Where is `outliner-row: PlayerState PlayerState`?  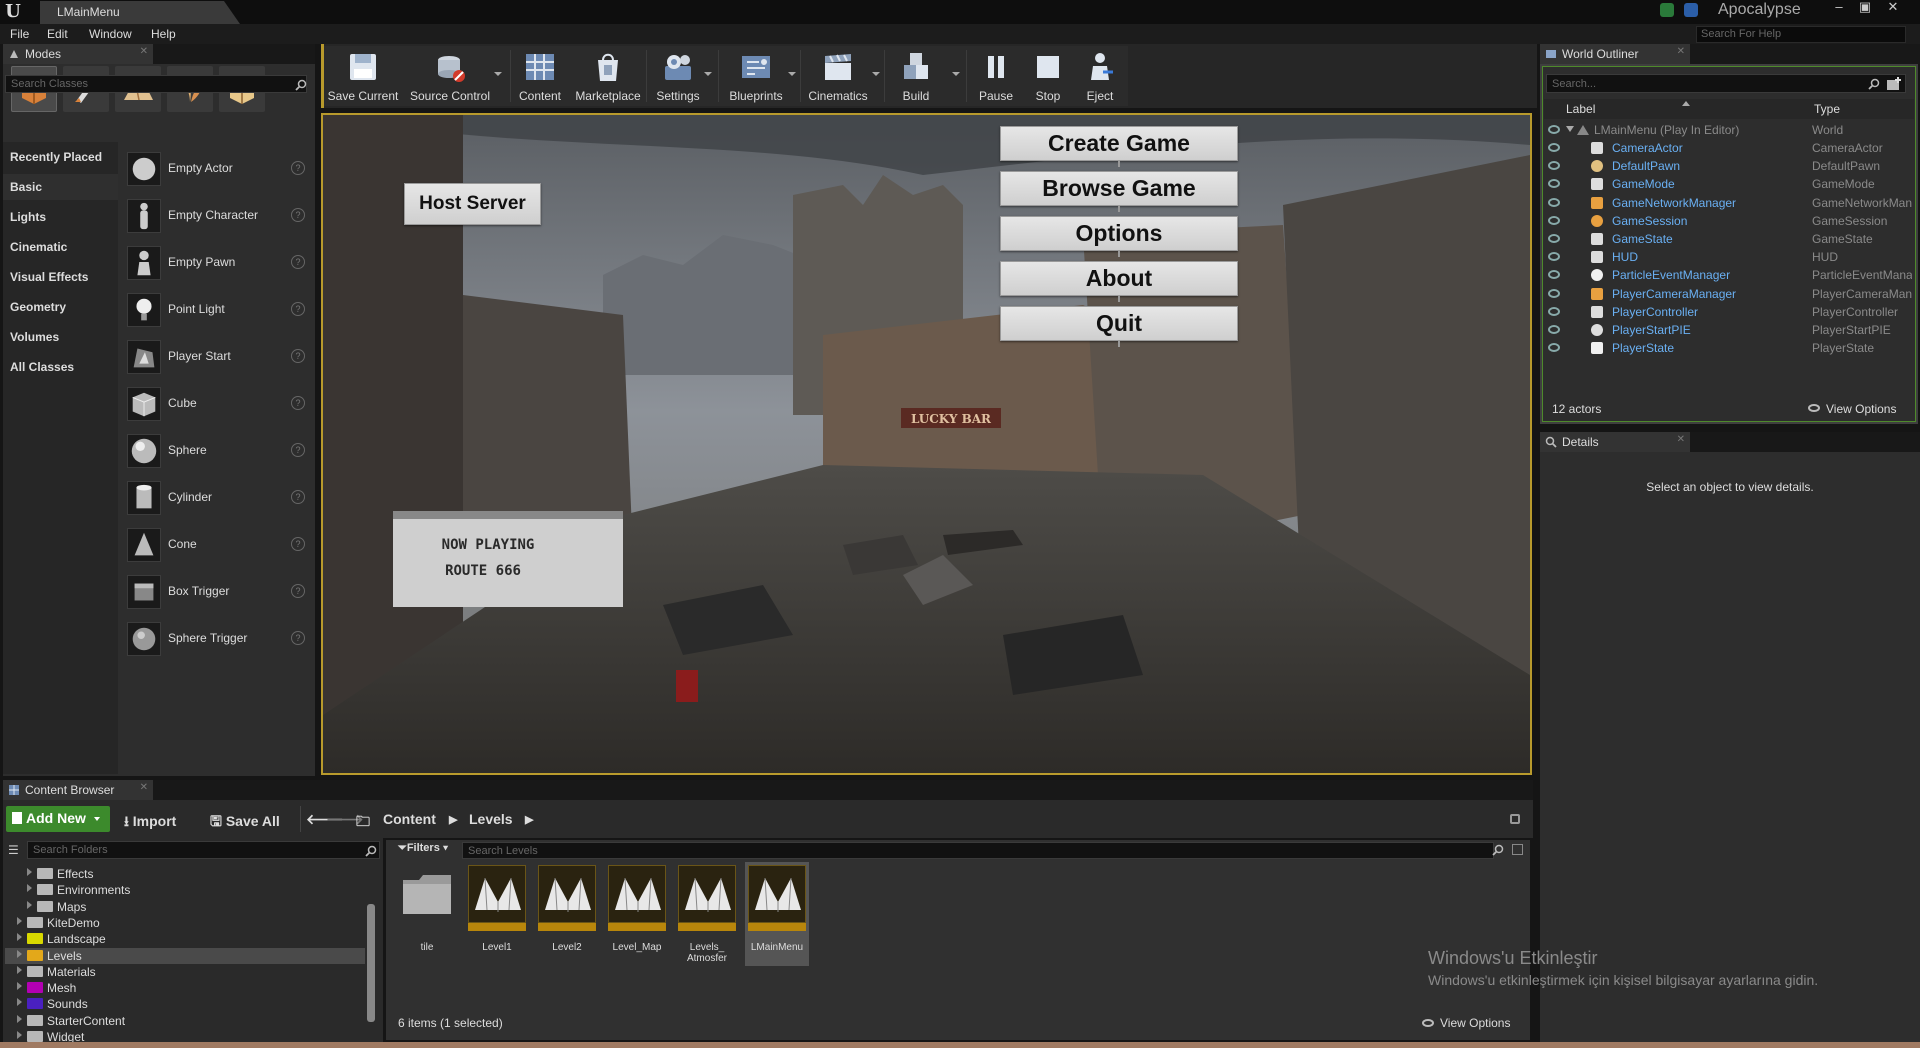
outliner-row: PlayerState PlayerState is located at coordinates (1729, 348).